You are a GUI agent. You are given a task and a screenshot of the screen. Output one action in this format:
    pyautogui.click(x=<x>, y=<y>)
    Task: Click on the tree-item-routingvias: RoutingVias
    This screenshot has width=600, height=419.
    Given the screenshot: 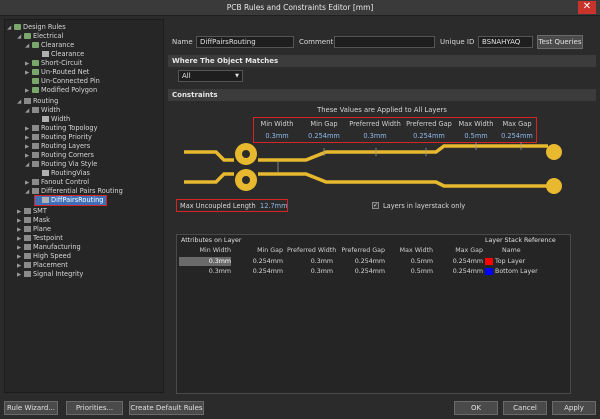 What is the action you would take?
    pyautogui.click(x=62, y=173)
    